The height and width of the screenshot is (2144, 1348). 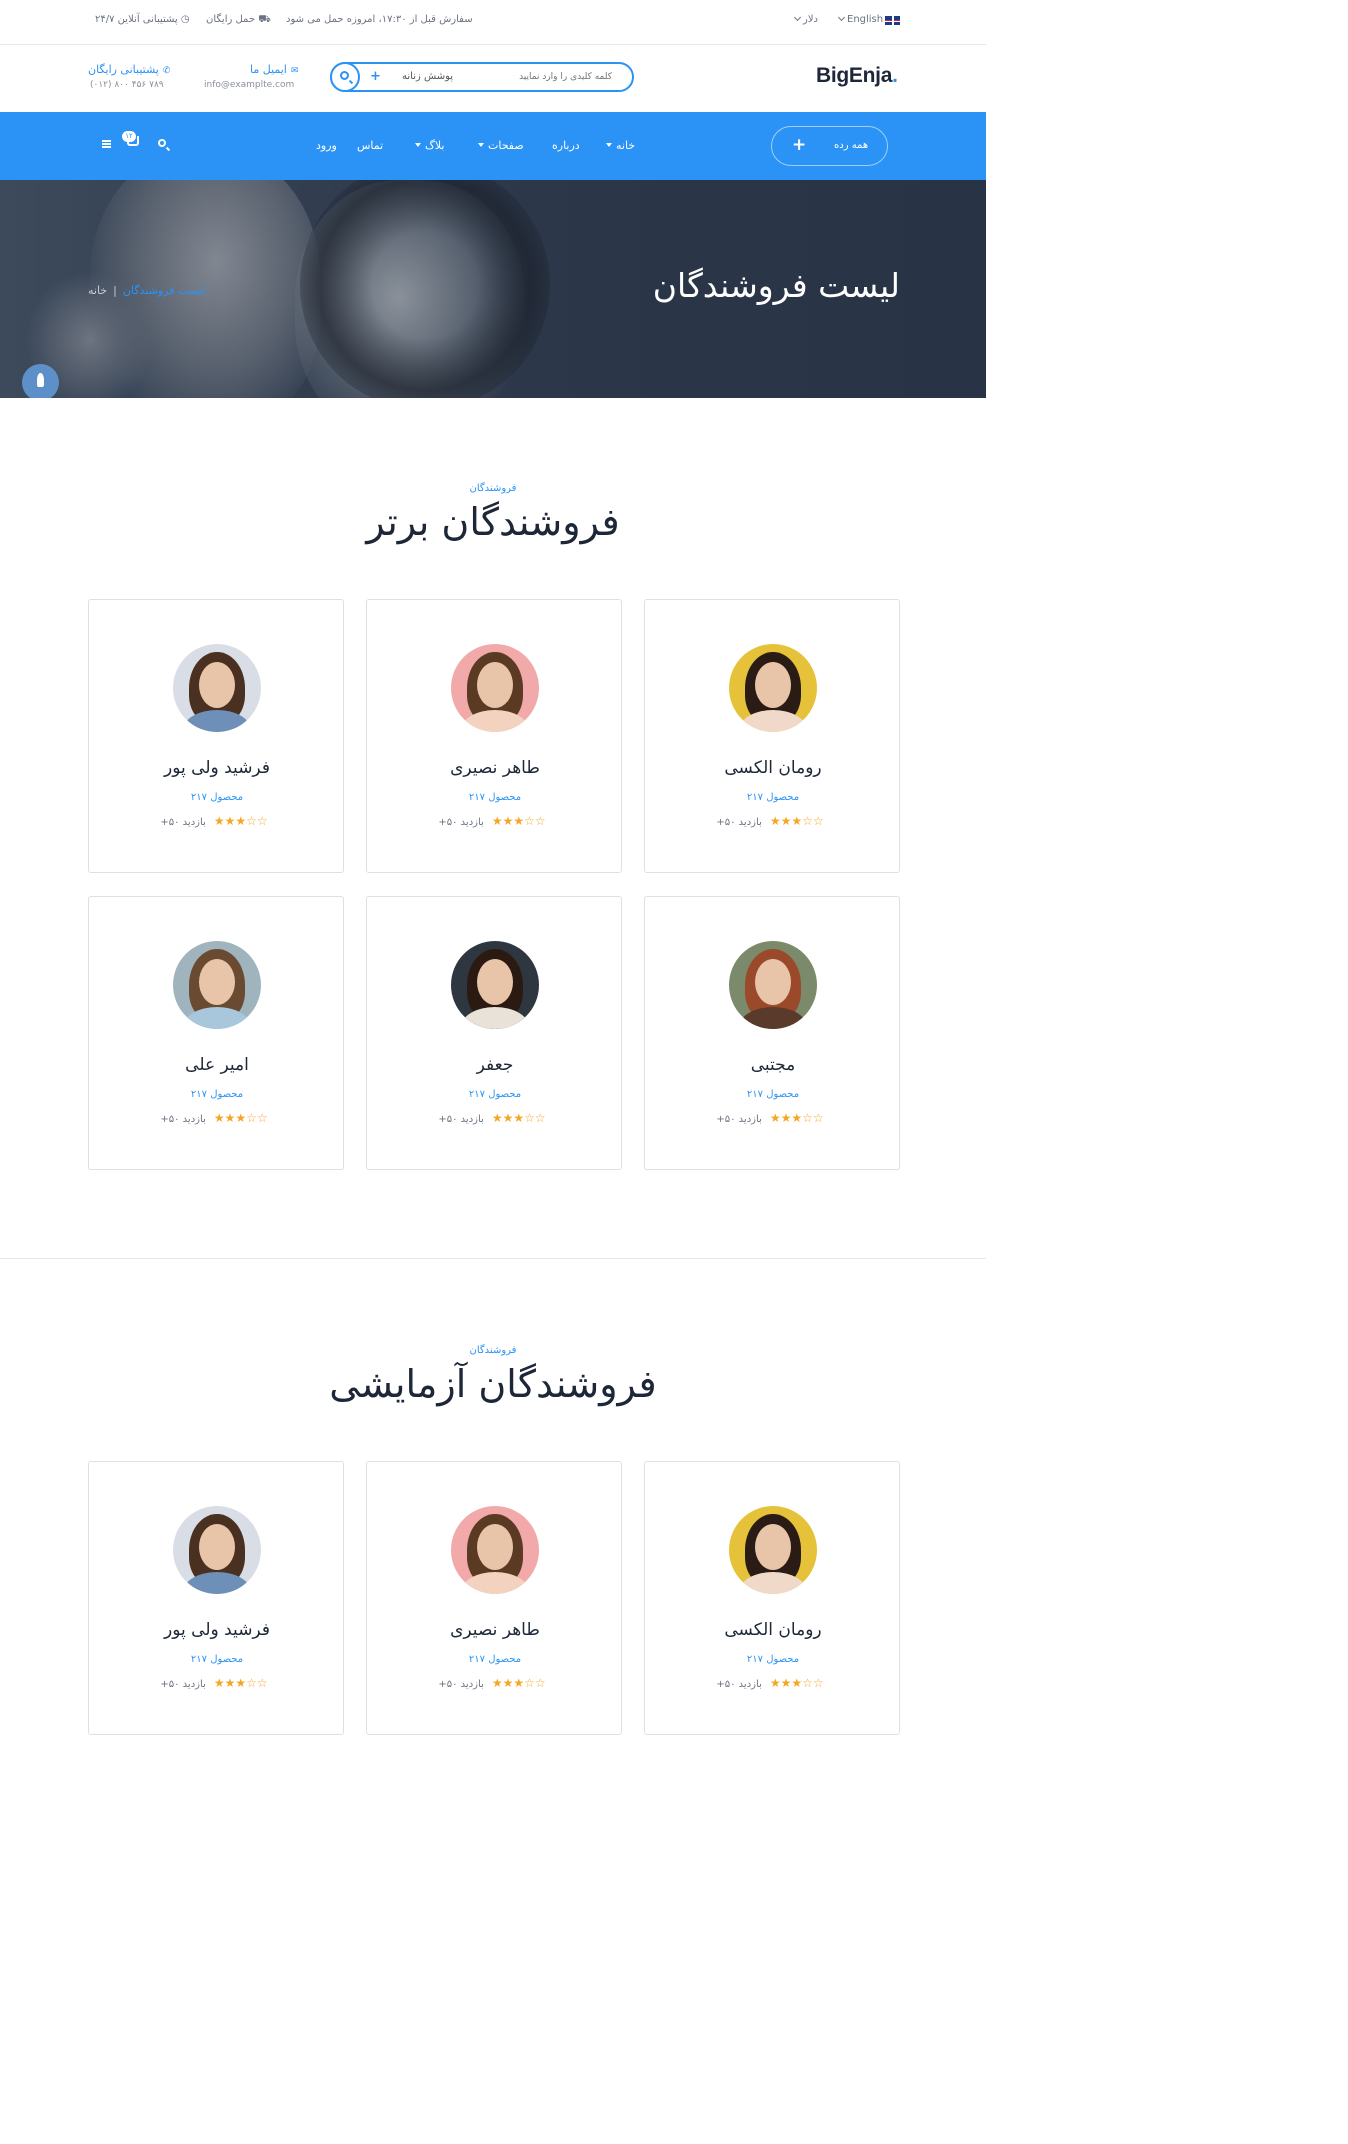 I want to click on nav-item-pages: صفحات, so click(x=499, y=145).